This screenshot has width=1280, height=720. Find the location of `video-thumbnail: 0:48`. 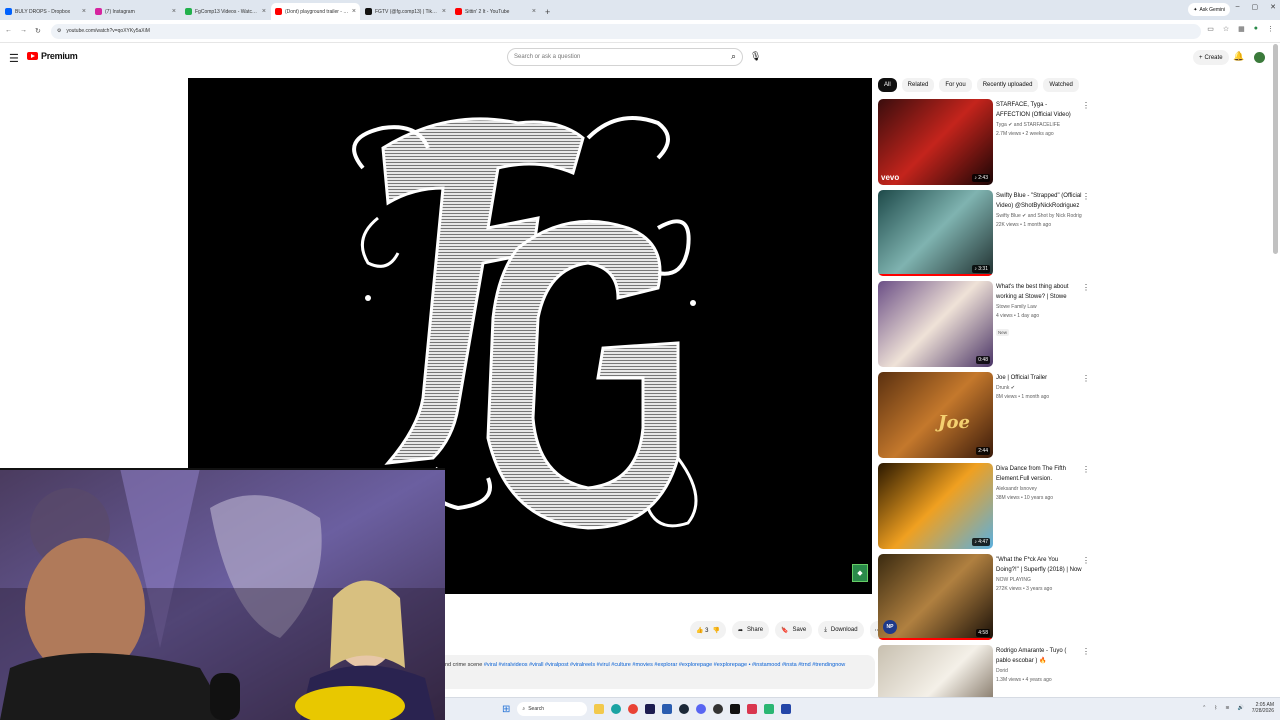

video-thumbnail: 0:48 is located at coordinates (935, 324).